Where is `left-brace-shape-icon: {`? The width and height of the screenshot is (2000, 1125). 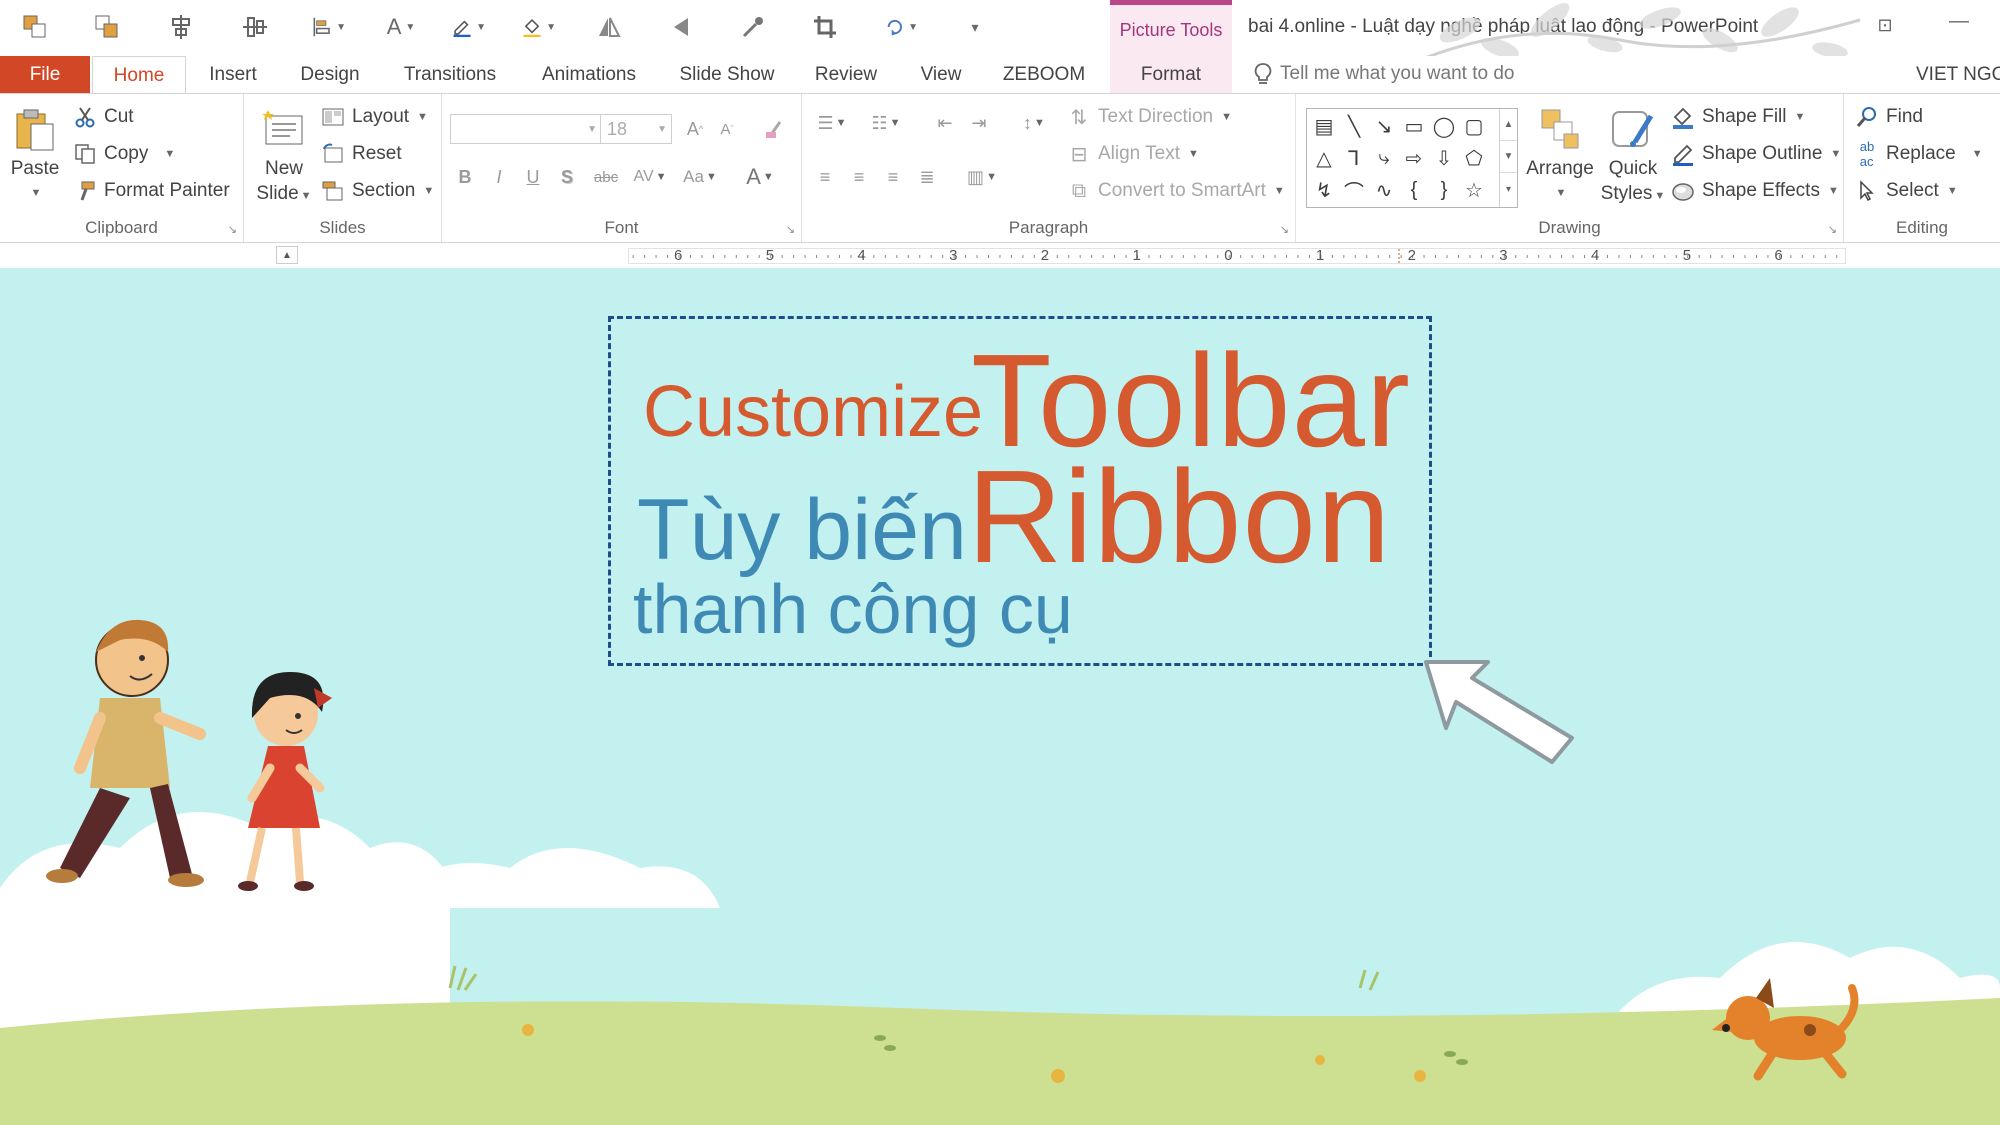
left-brace-shape-icon: { is located at coordinates (1414, 190).